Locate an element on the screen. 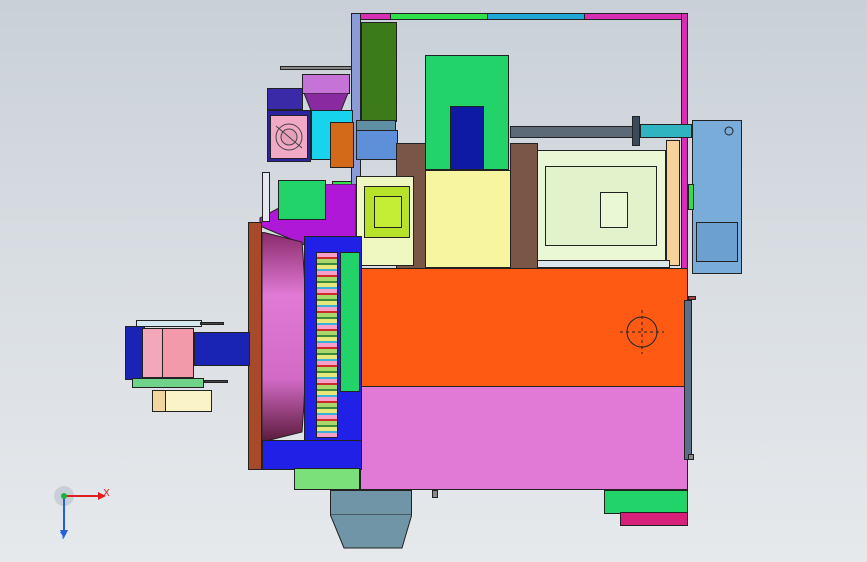  stage-teal-arm is located at coordinates (666, 131).